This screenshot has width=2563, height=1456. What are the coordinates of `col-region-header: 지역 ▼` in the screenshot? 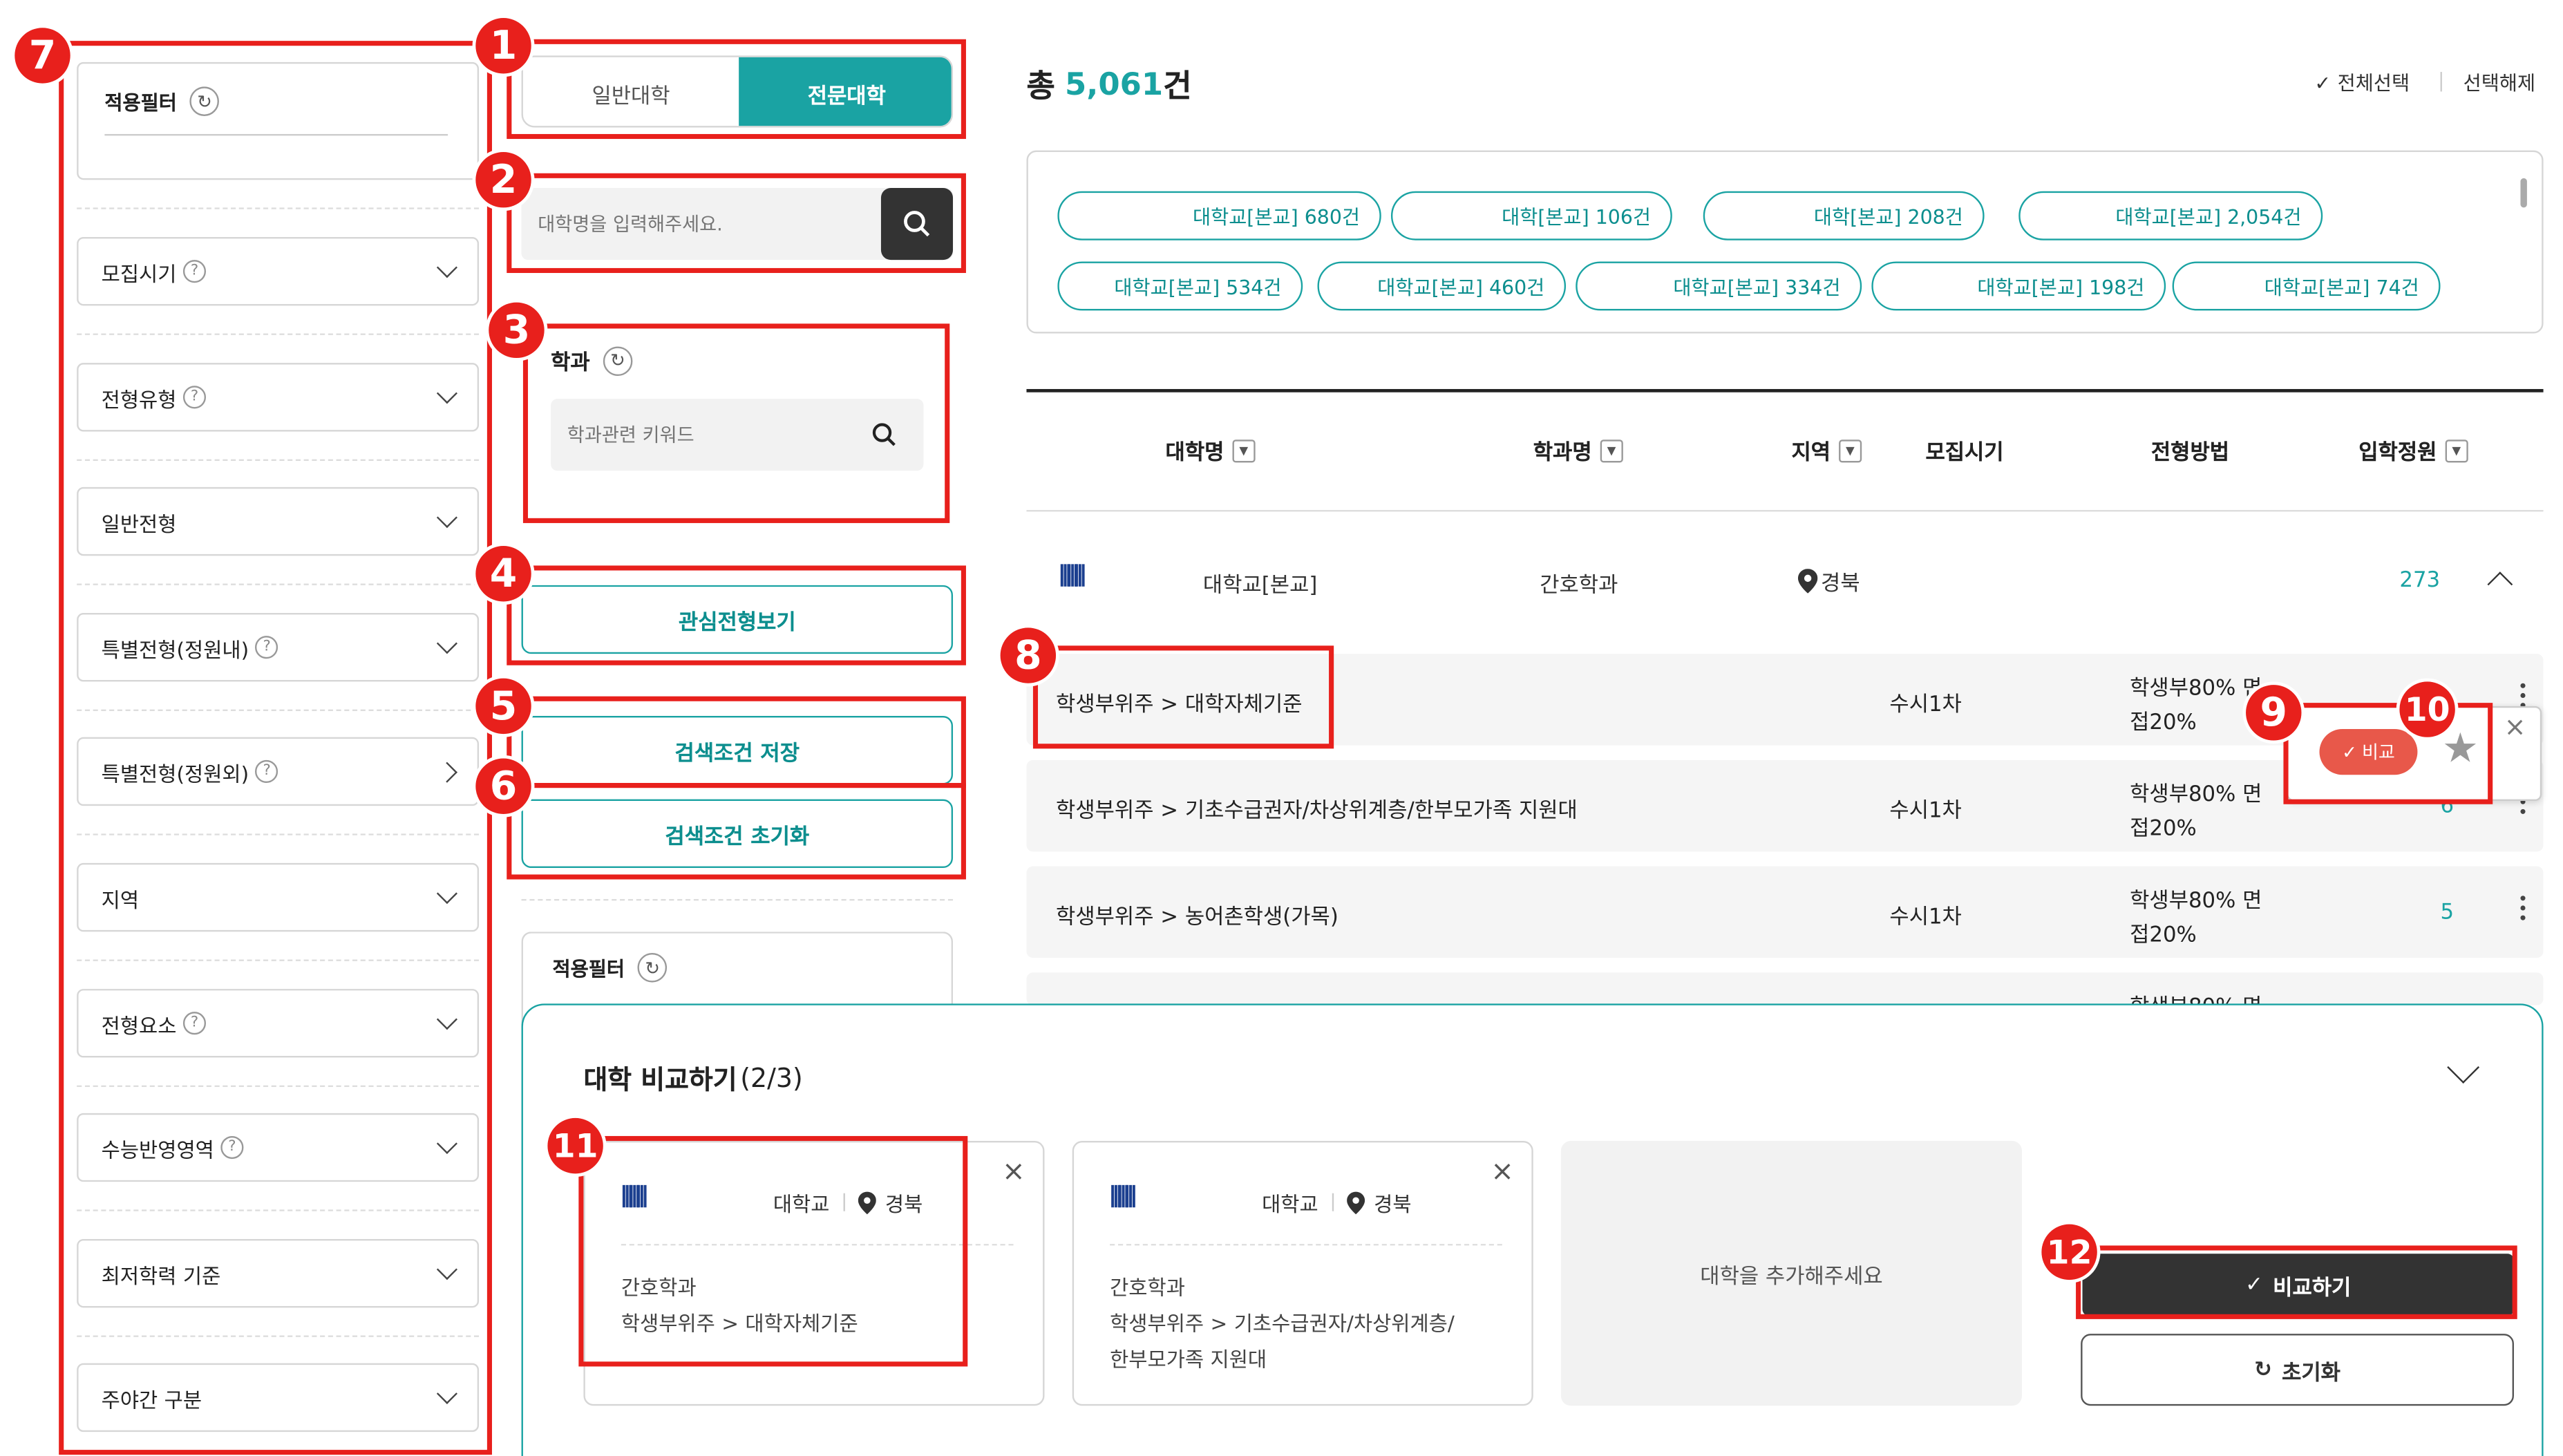 It's located at (1826, 450).